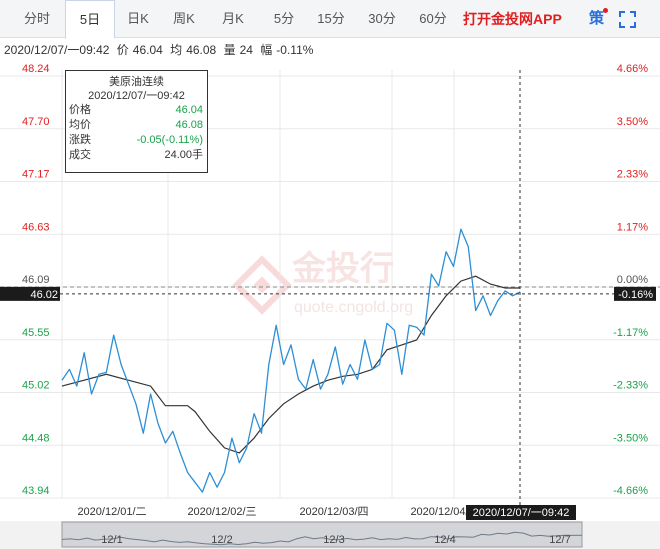 The height and width of the screenshot is (549, 660). I want to click on y-tick-label-left: 46.09, so click(36, 280).